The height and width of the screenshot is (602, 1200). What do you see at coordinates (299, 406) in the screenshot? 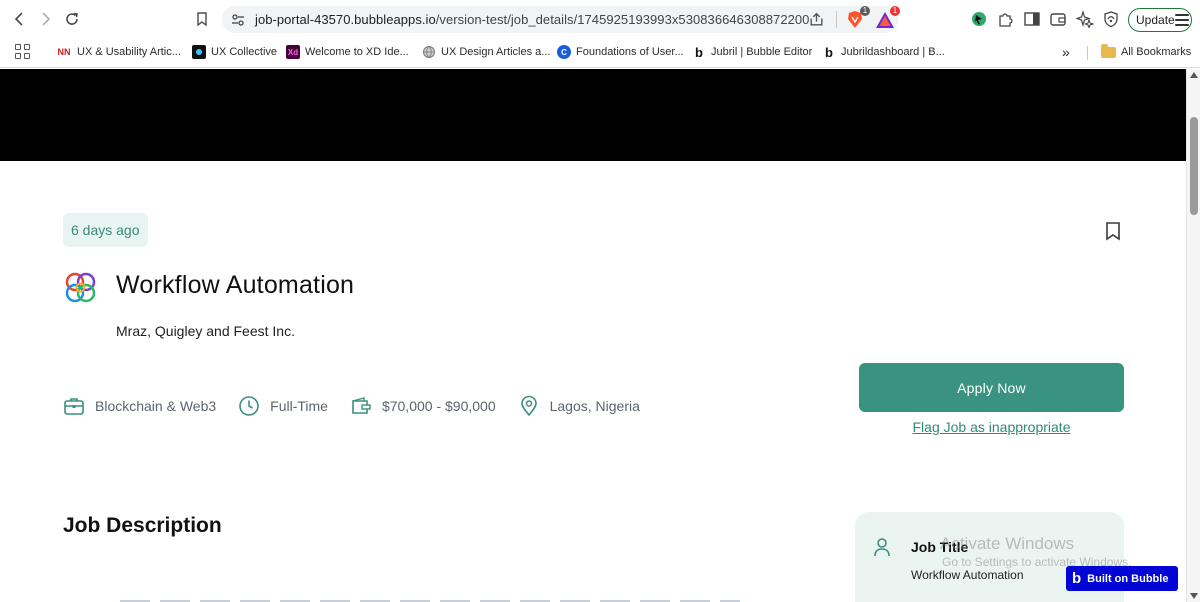
I see `job-type-text: Full-Time` at bounding box center [299, 406].